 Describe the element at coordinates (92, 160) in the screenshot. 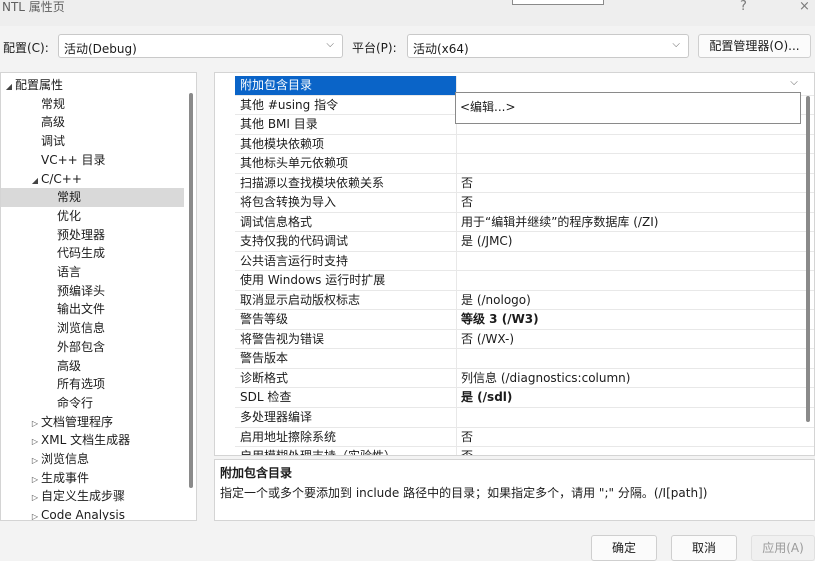

I see `tree-item: VC++ 目录` at that location.